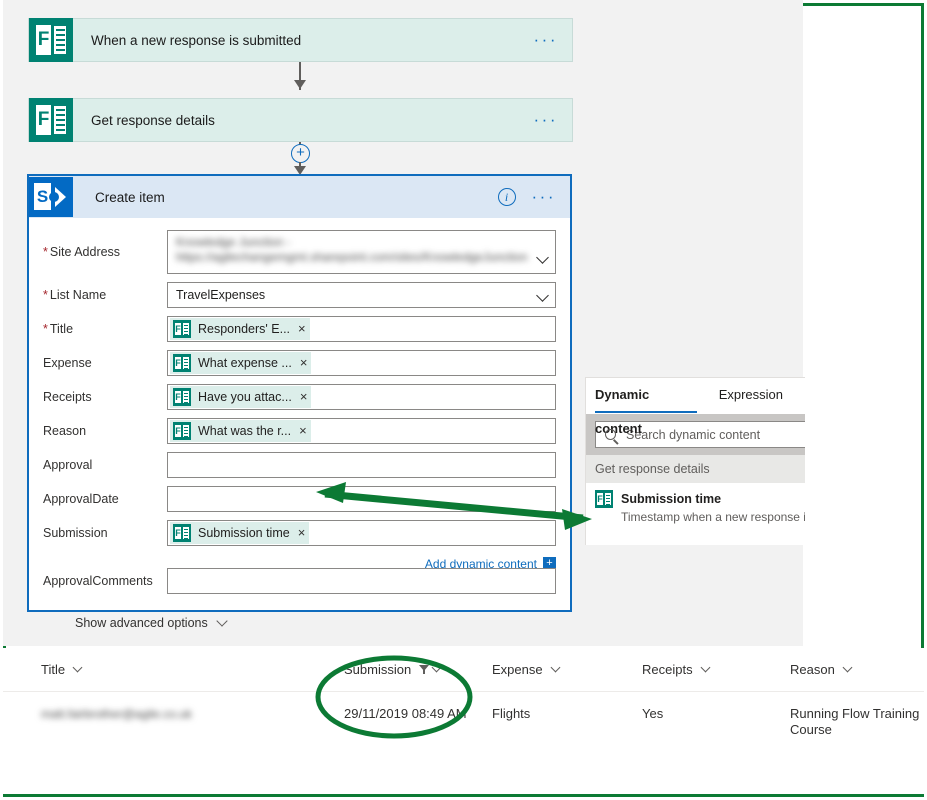  What do you see at coordinates (361, 431) in the screenshot?
I see `reason-input: F What was the r... ×` at bounding box center [361, 431].